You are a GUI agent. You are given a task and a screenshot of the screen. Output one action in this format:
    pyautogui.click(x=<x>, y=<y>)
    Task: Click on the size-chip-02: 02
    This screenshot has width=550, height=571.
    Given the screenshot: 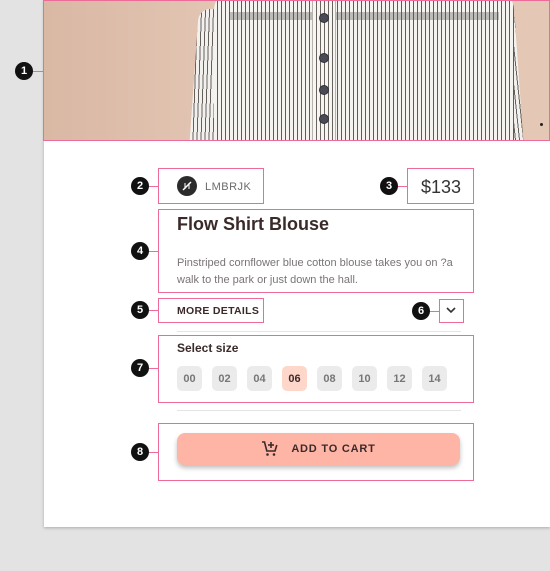 What is the action you would take?
    pyautogui.click(x=224, y=378)
    